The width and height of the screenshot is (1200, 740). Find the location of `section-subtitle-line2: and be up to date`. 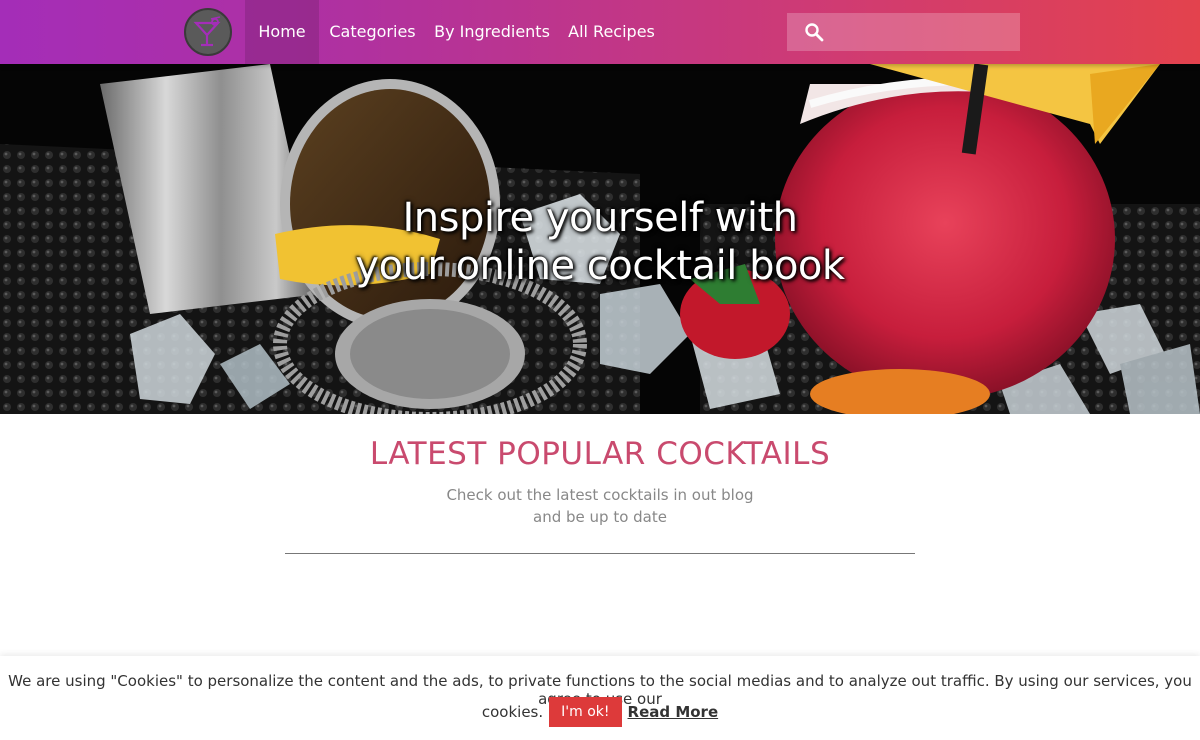

section-subtitle-line2: and be up to date is located at coordinates (600, 517).